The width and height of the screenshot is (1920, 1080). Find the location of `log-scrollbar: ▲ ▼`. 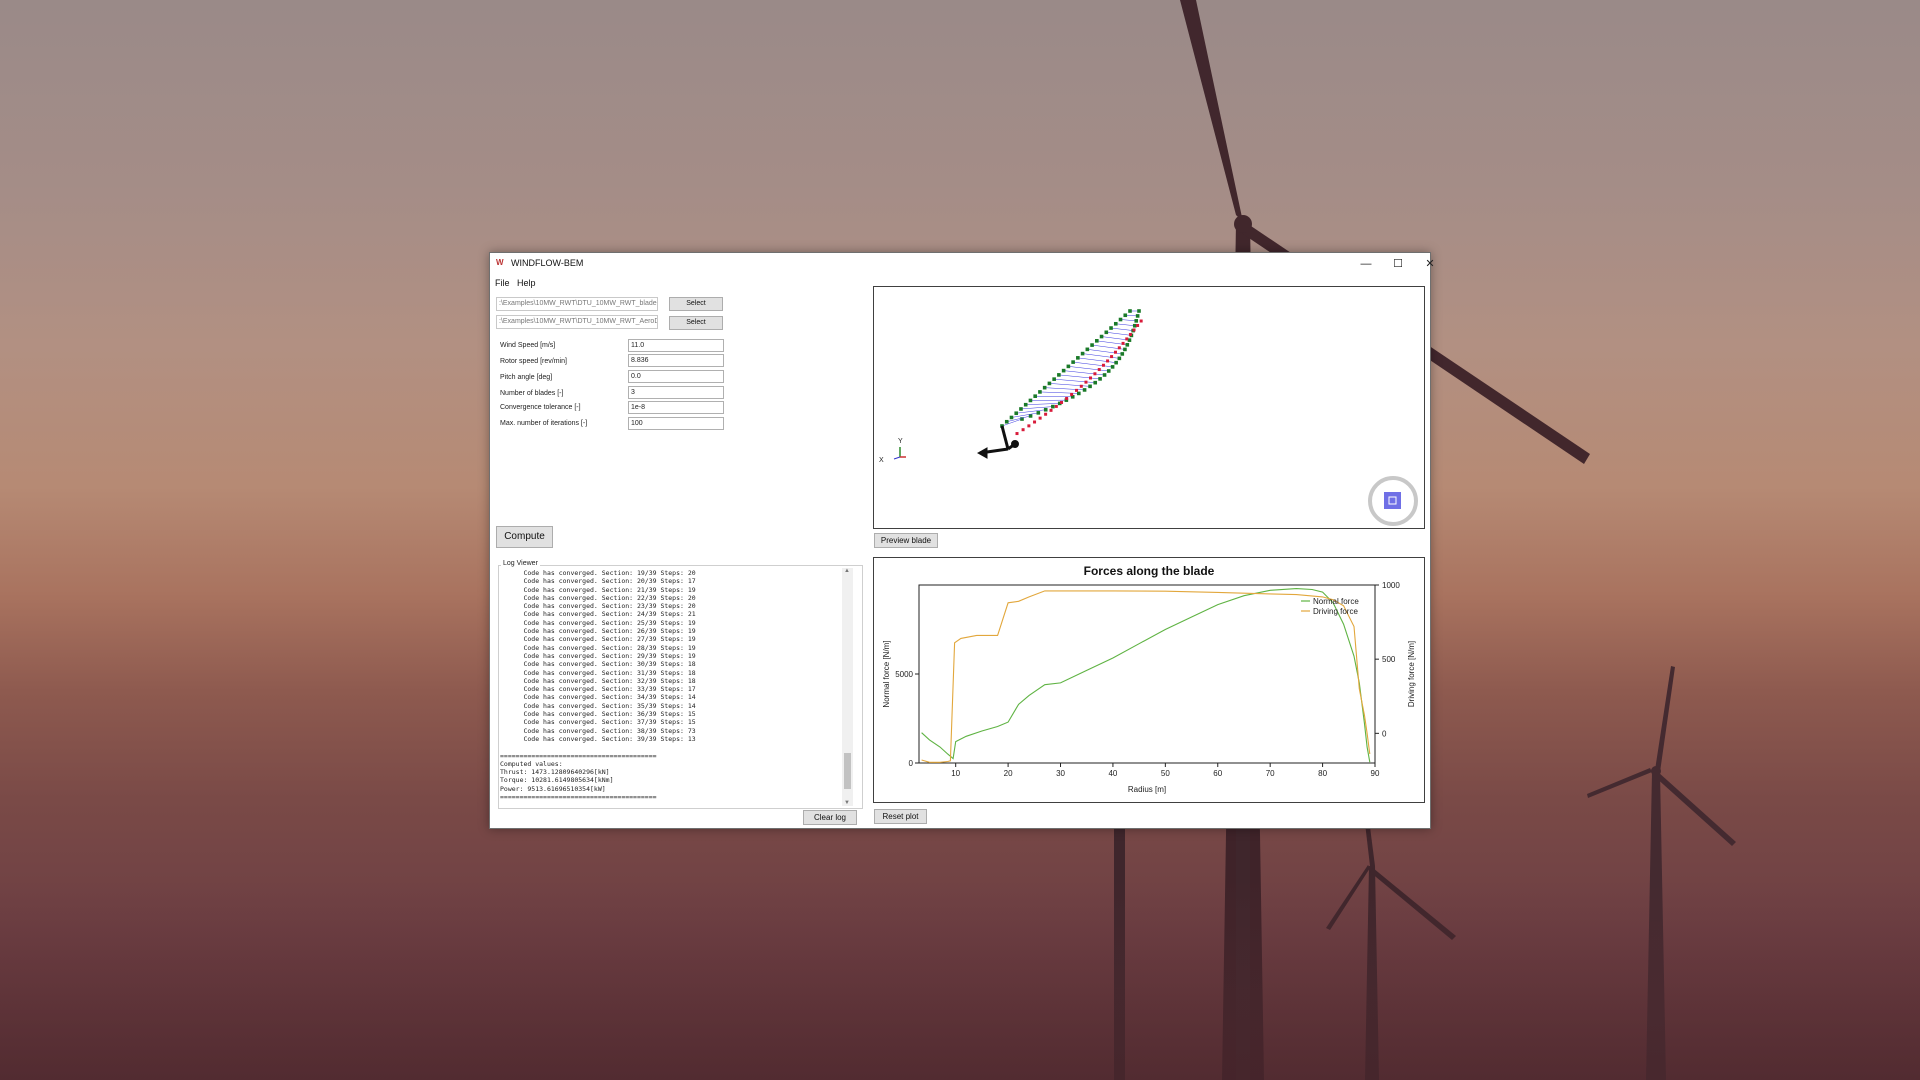

log-scrollbar: ▲ ▼ is located at coordinates (847, 687).